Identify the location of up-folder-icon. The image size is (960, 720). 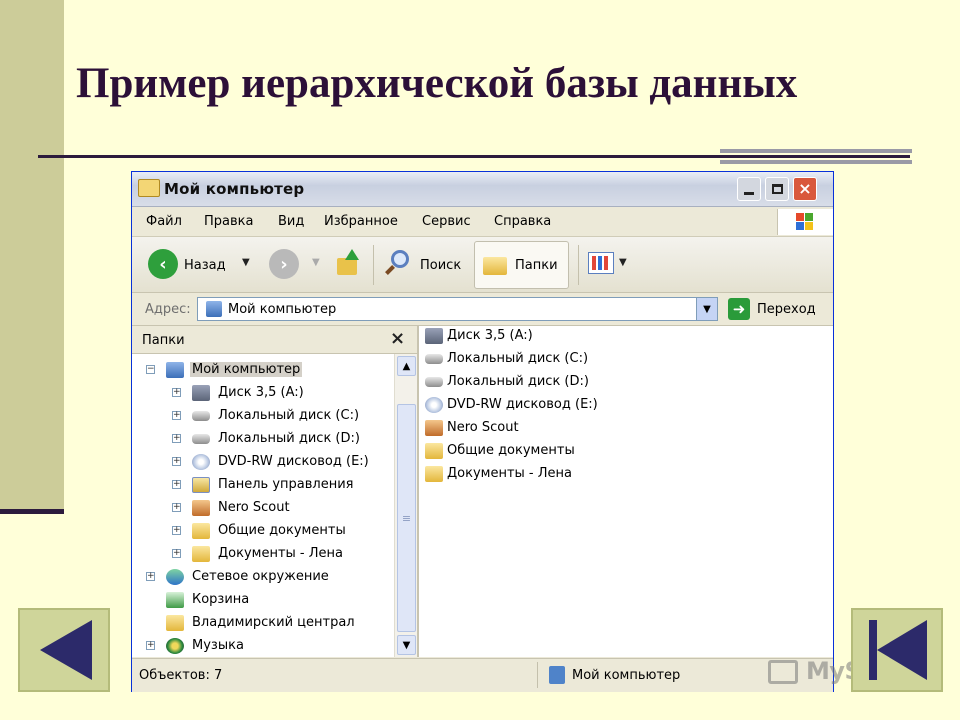
(347, 266).